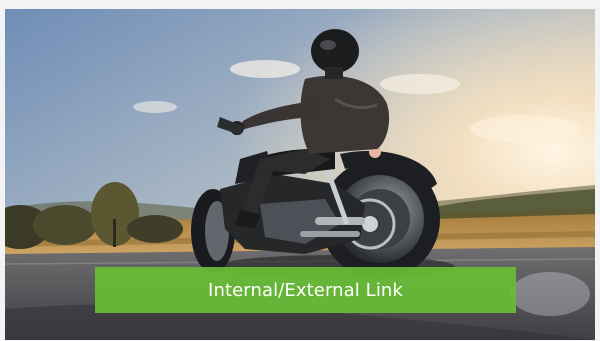 The height and width of the screenshot is (341, 600). I want to click on link-button-label: Internal/External Link, so click(305, 290).